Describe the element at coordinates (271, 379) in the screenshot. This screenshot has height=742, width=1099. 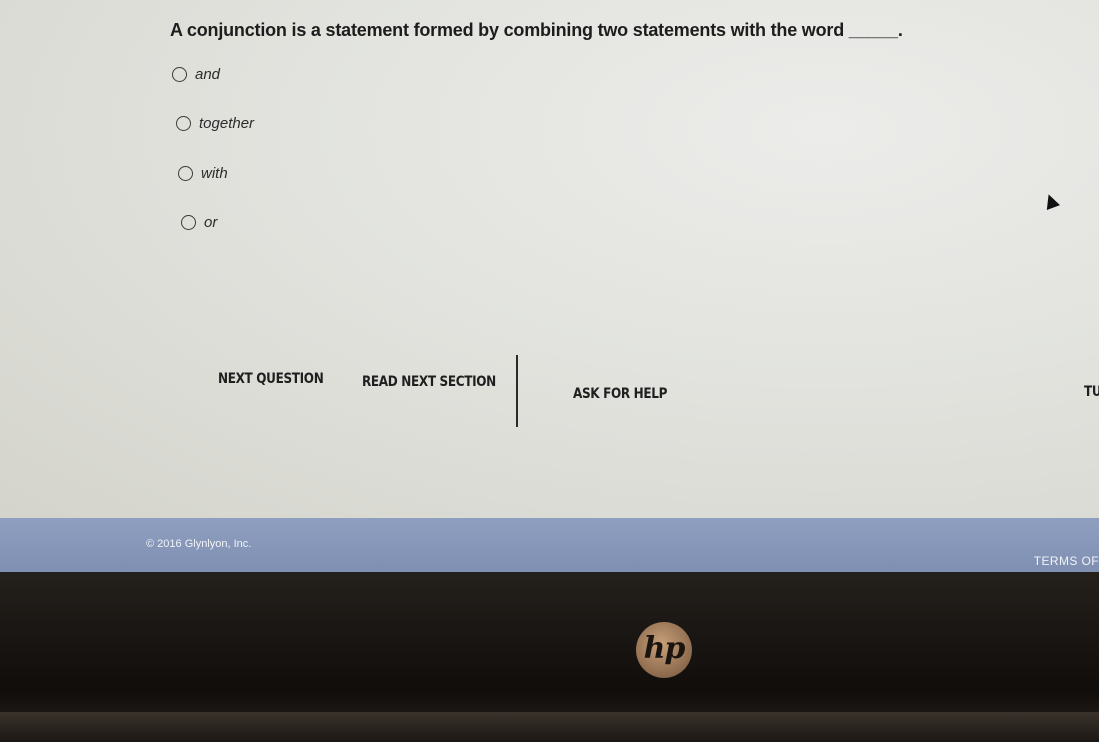
I see `next-question-button: NEXT QUESTION` at that location.